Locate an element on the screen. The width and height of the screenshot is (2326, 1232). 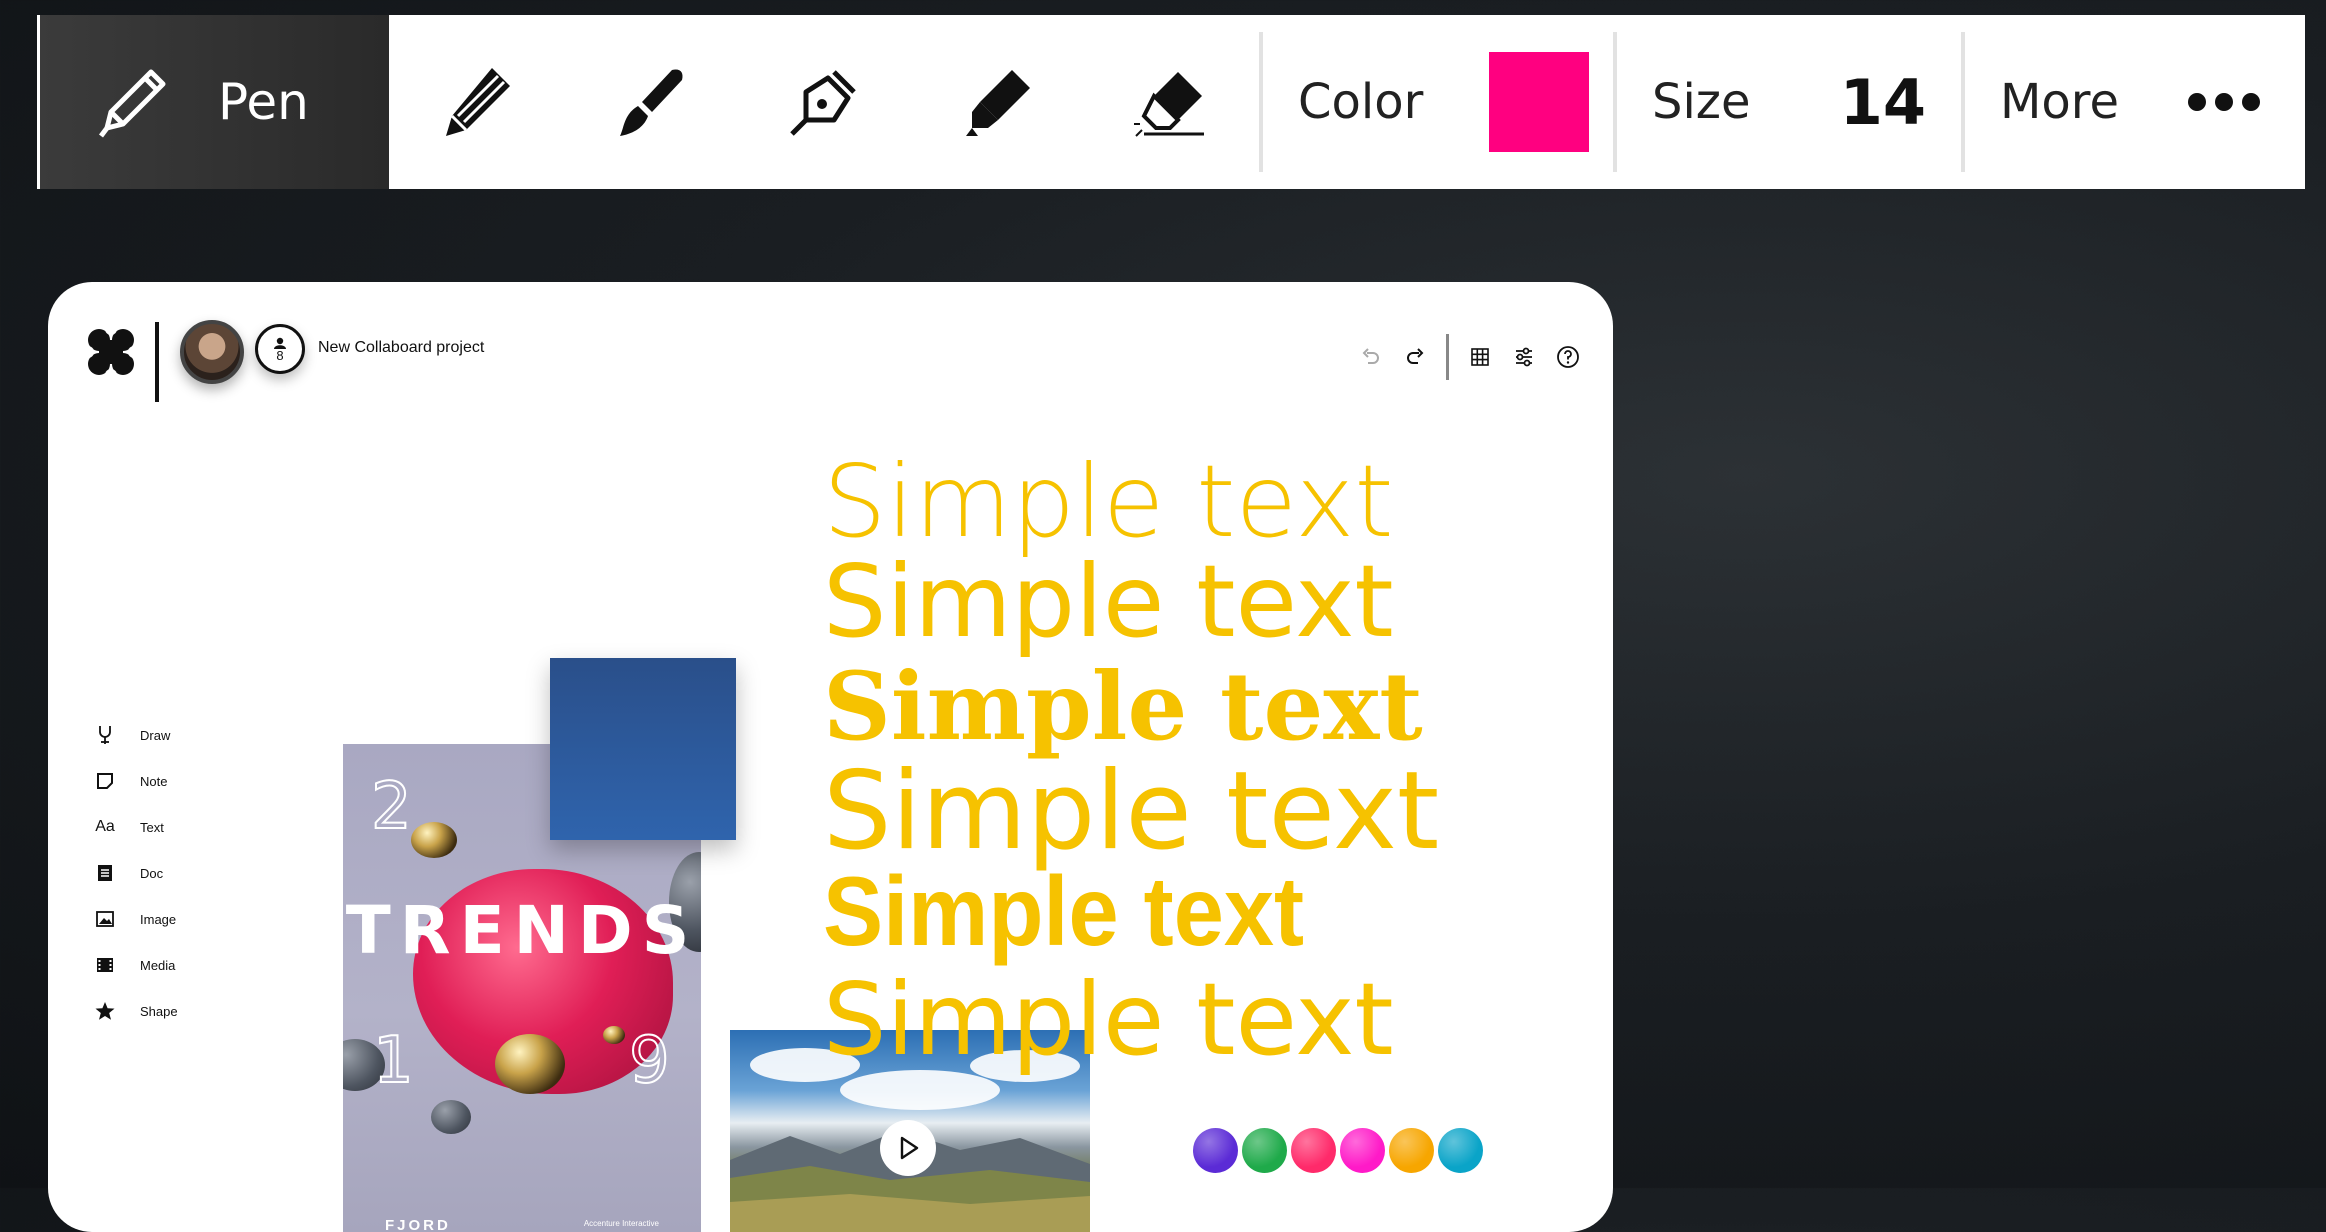
user-icon is located at coordinates (280, 343).